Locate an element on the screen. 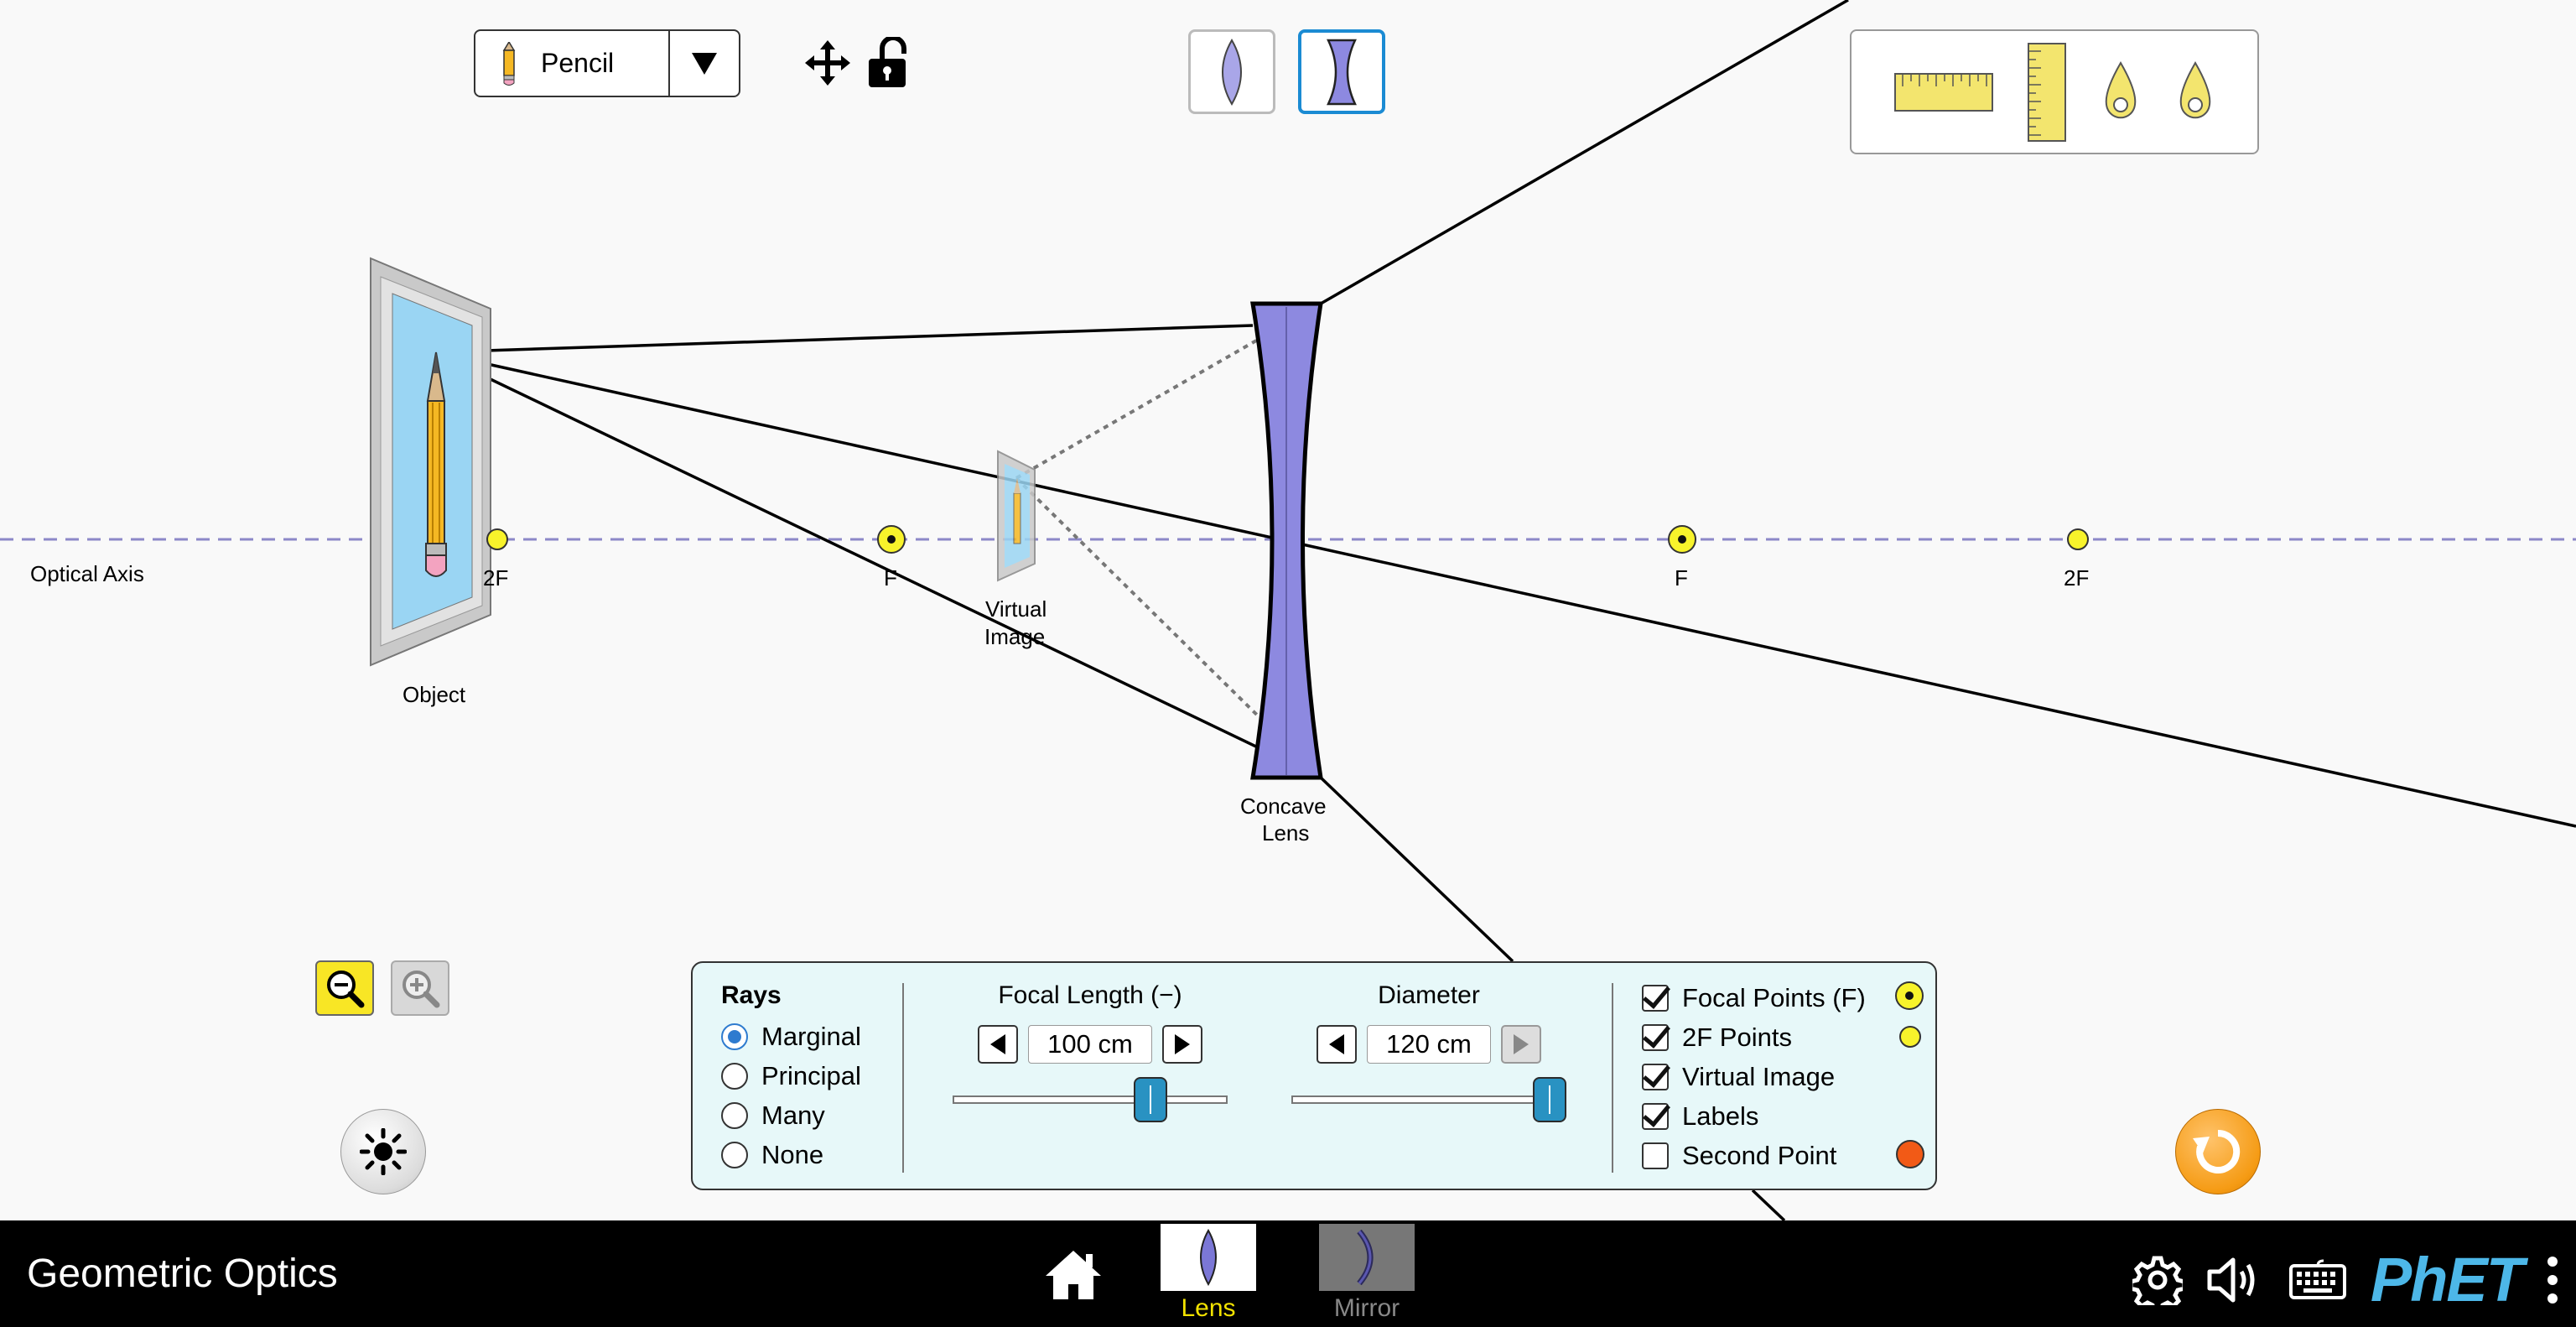 This screenshot has height=1327, width=2576. rays-option-label: Marginal is located at coordinates (811, 1036).